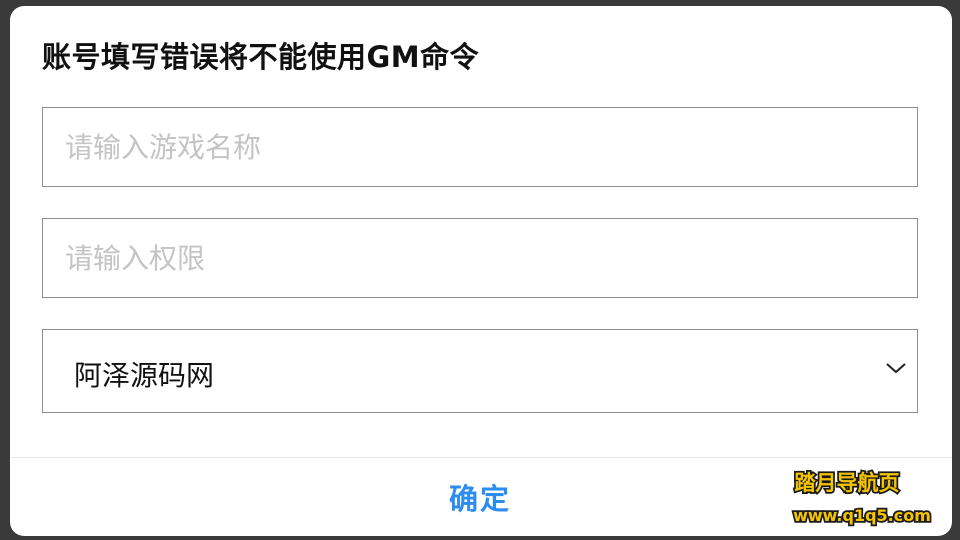 The image size is (960, 540). I want to click on footer-divider, so click(481, 457).